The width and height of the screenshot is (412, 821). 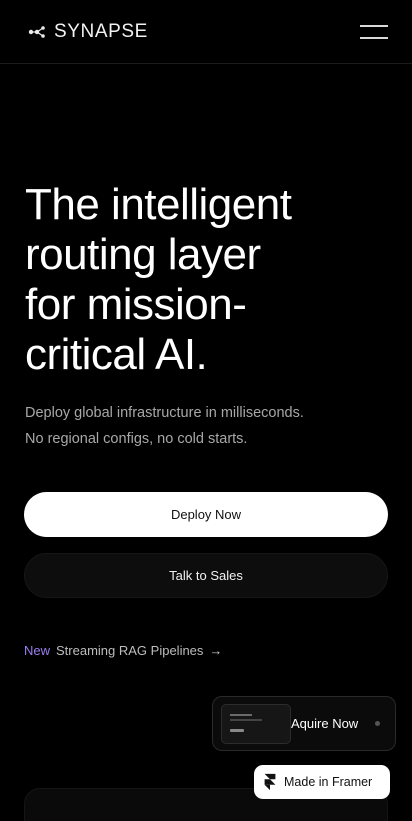 What do you see at coordinates (270, 782) in the screenshot?
I see `framer-logo-icon` at bounding box center [270, 782].